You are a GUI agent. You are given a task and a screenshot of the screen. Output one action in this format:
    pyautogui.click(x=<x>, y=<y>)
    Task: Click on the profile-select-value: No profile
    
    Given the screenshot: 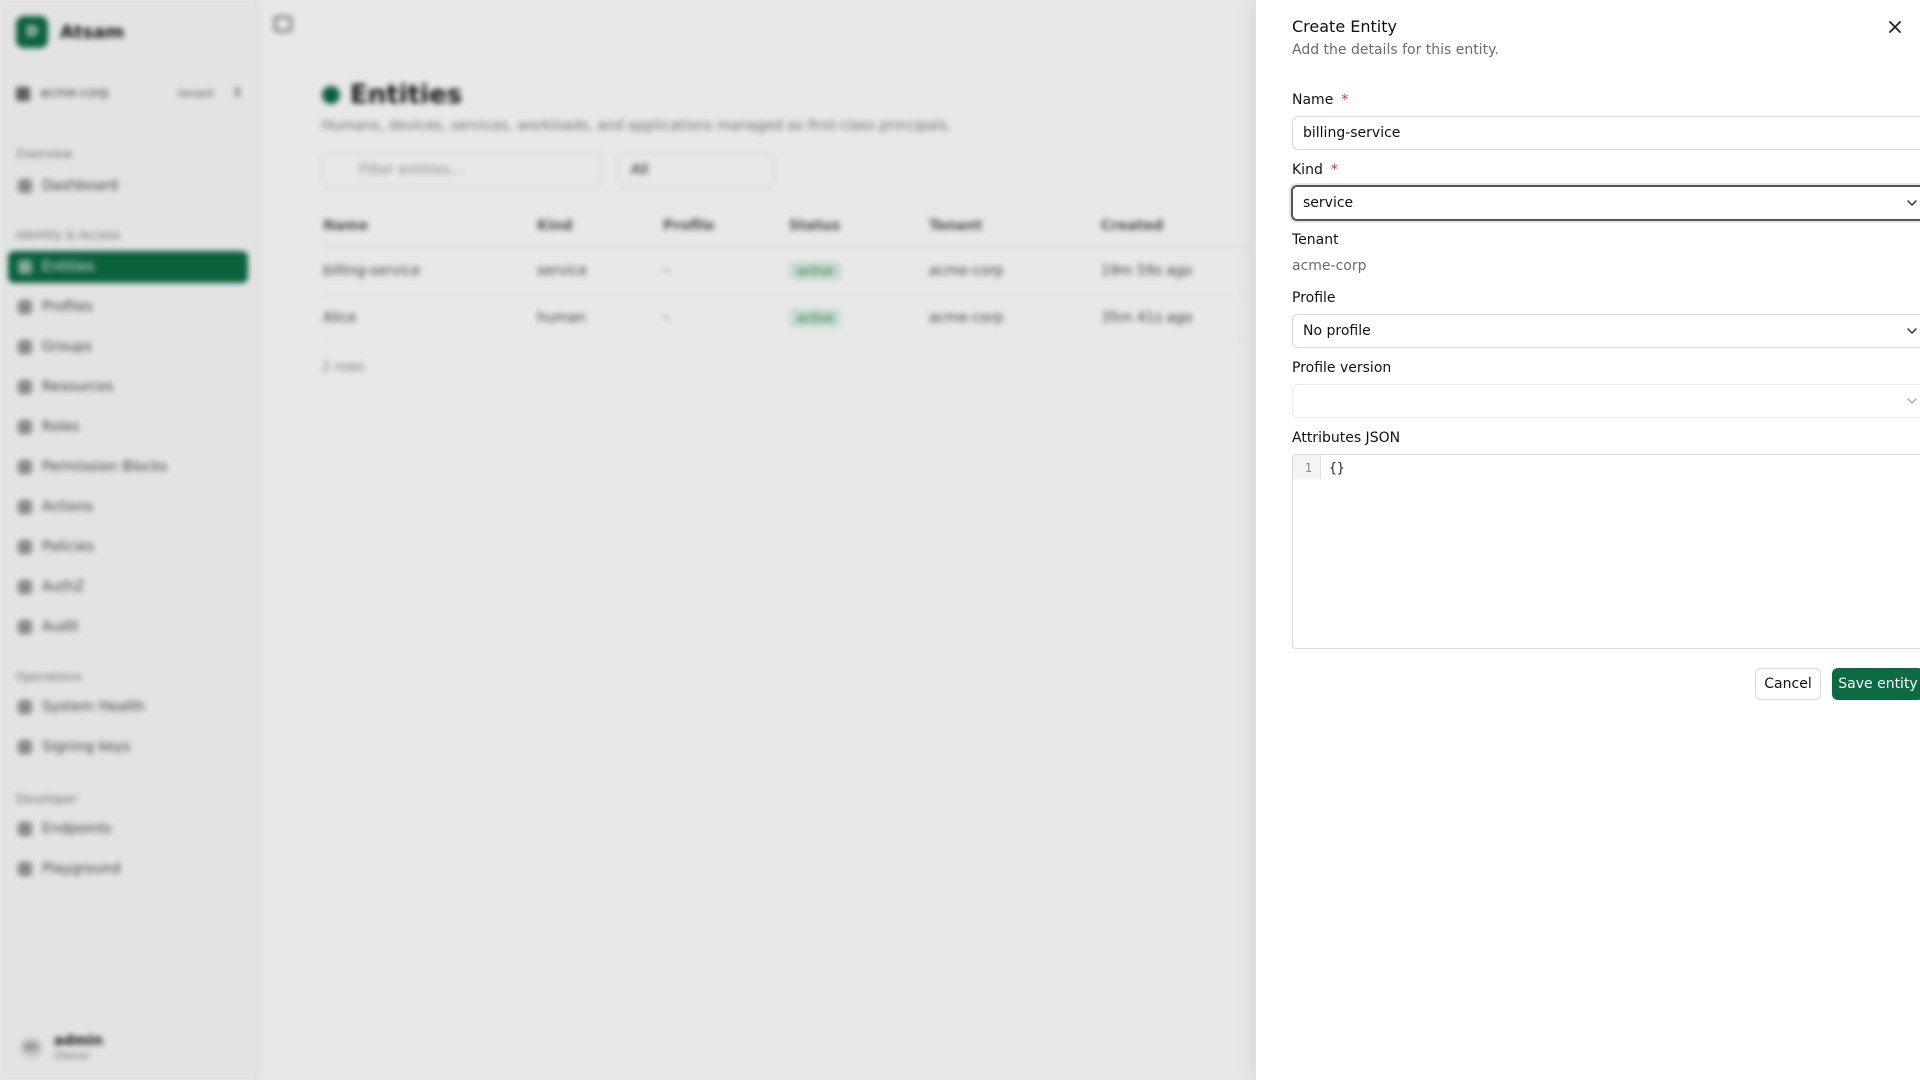 What is the action you would take?
    pyautogui.click(x=1337, y=331)
    